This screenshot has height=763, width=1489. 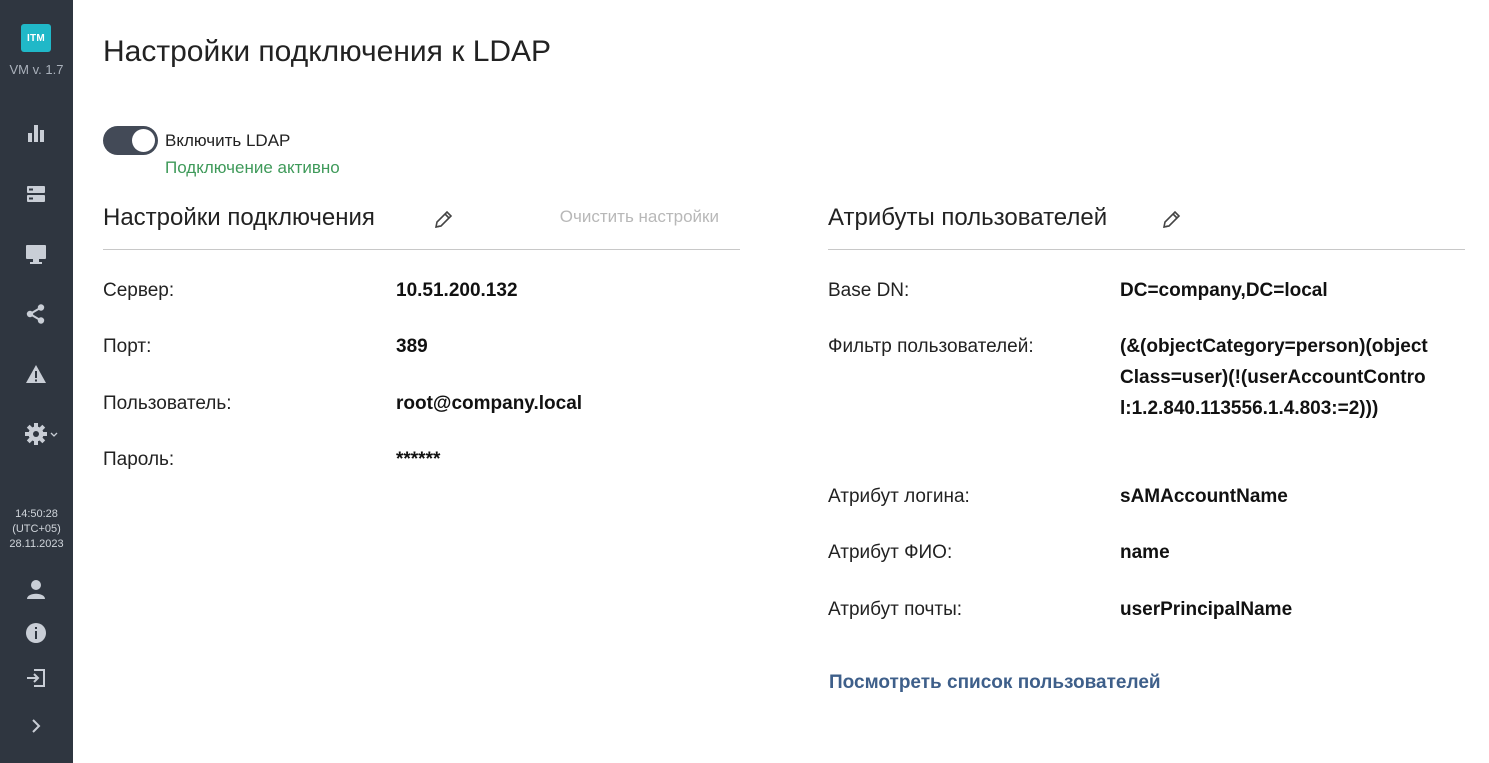 I want to click on clock-timezone: (UTC+05), so click(x=36, y=529).